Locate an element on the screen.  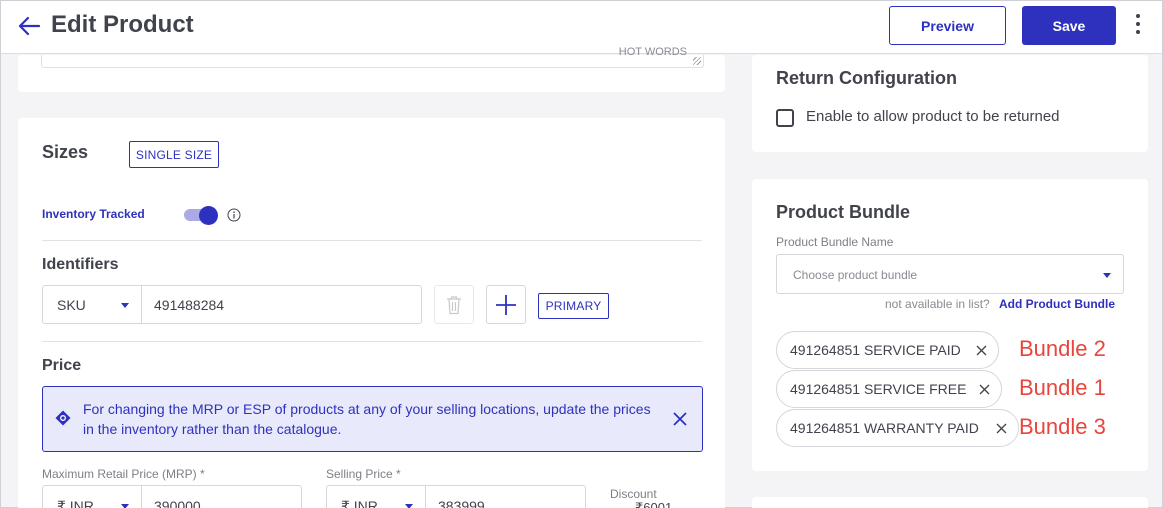
delete-identifier-button is located at coordinates (454, 304).